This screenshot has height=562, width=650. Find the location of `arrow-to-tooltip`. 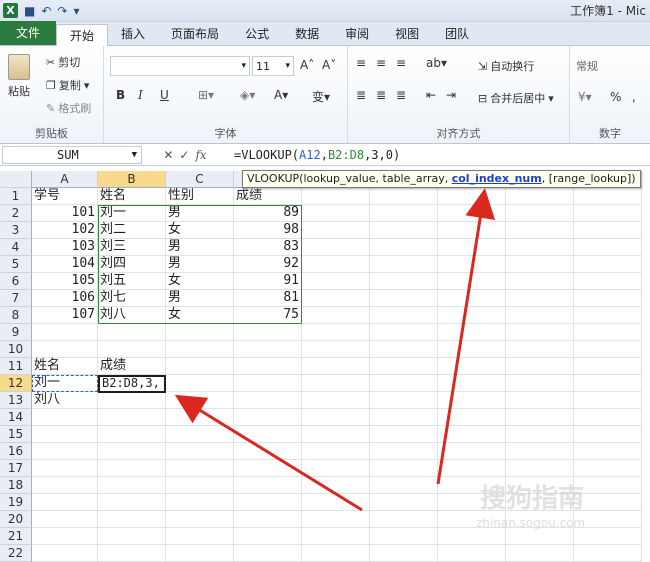

arrow-to-tooltip is located at coordinates (466, 336).